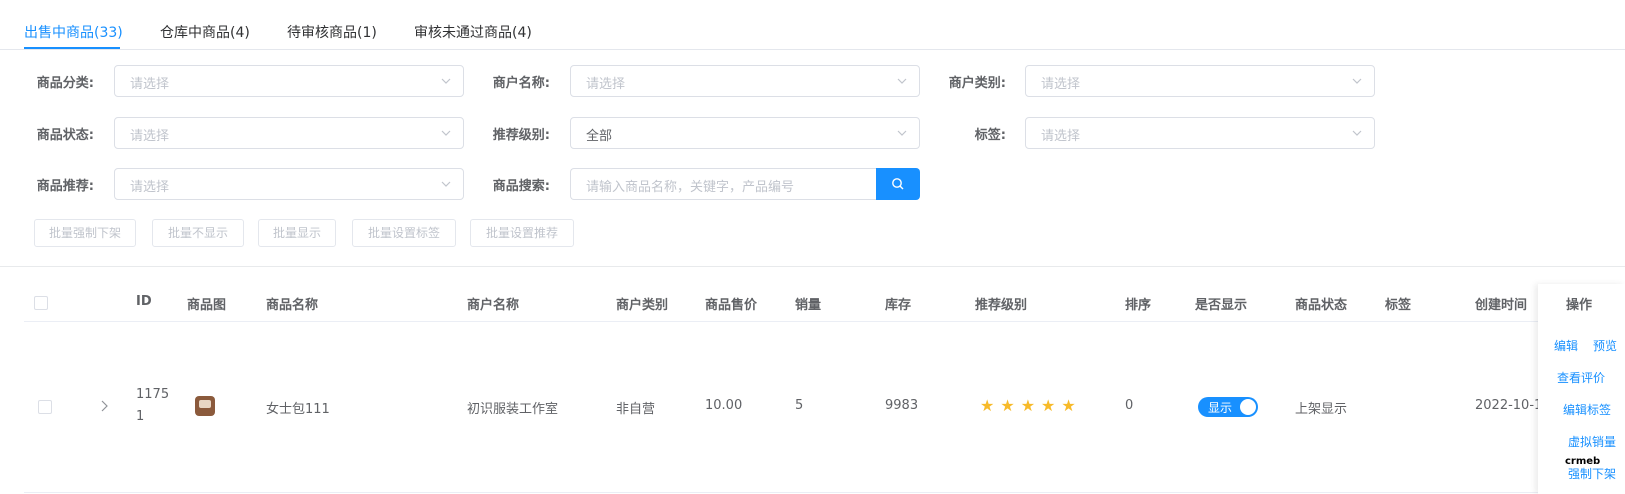 This screenshot has height=494, width=1625. Describe the element at coordinates (1592, 473) in the screenshot. I see `force-off-link: 强制下架` at that location.